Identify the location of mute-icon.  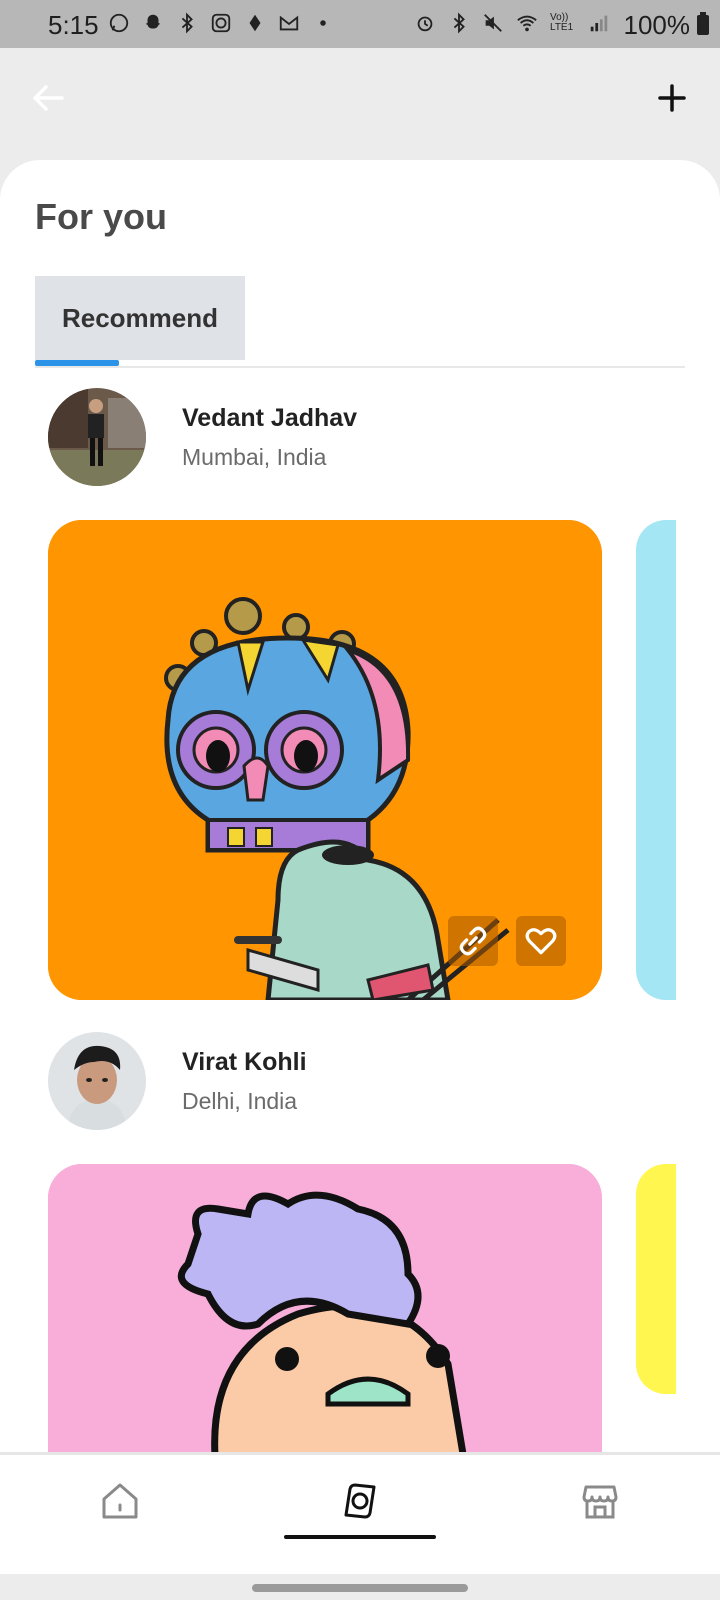
(493, 23).